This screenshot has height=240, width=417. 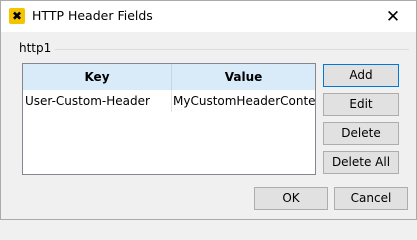 I want to click on cancel-button: Cancel, so click(x=371, y=198).